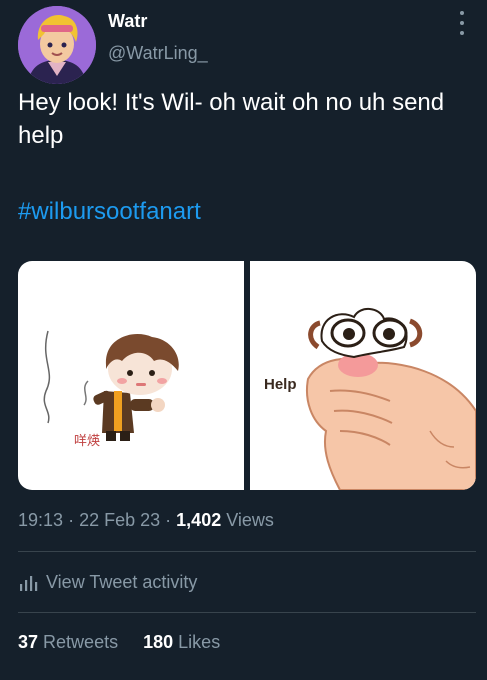  I want to click on views-label: Views, so click(250, 520).